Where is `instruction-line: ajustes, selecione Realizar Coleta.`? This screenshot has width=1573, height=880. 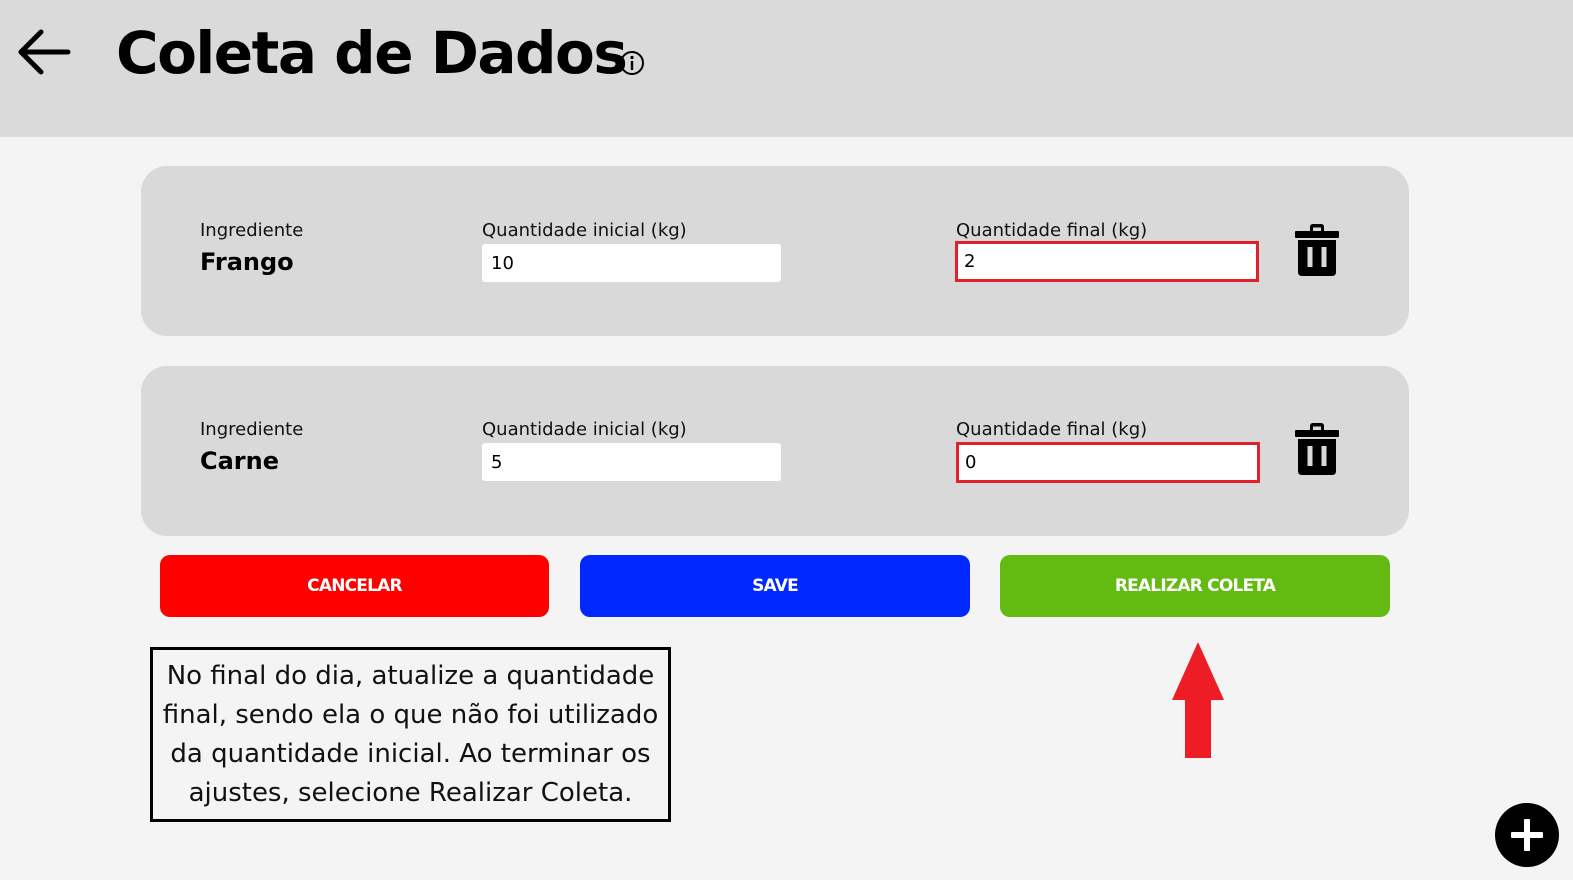 instruction-line: ajustes, selecione Realizar Coleta. is located at coordinates (410, 793).